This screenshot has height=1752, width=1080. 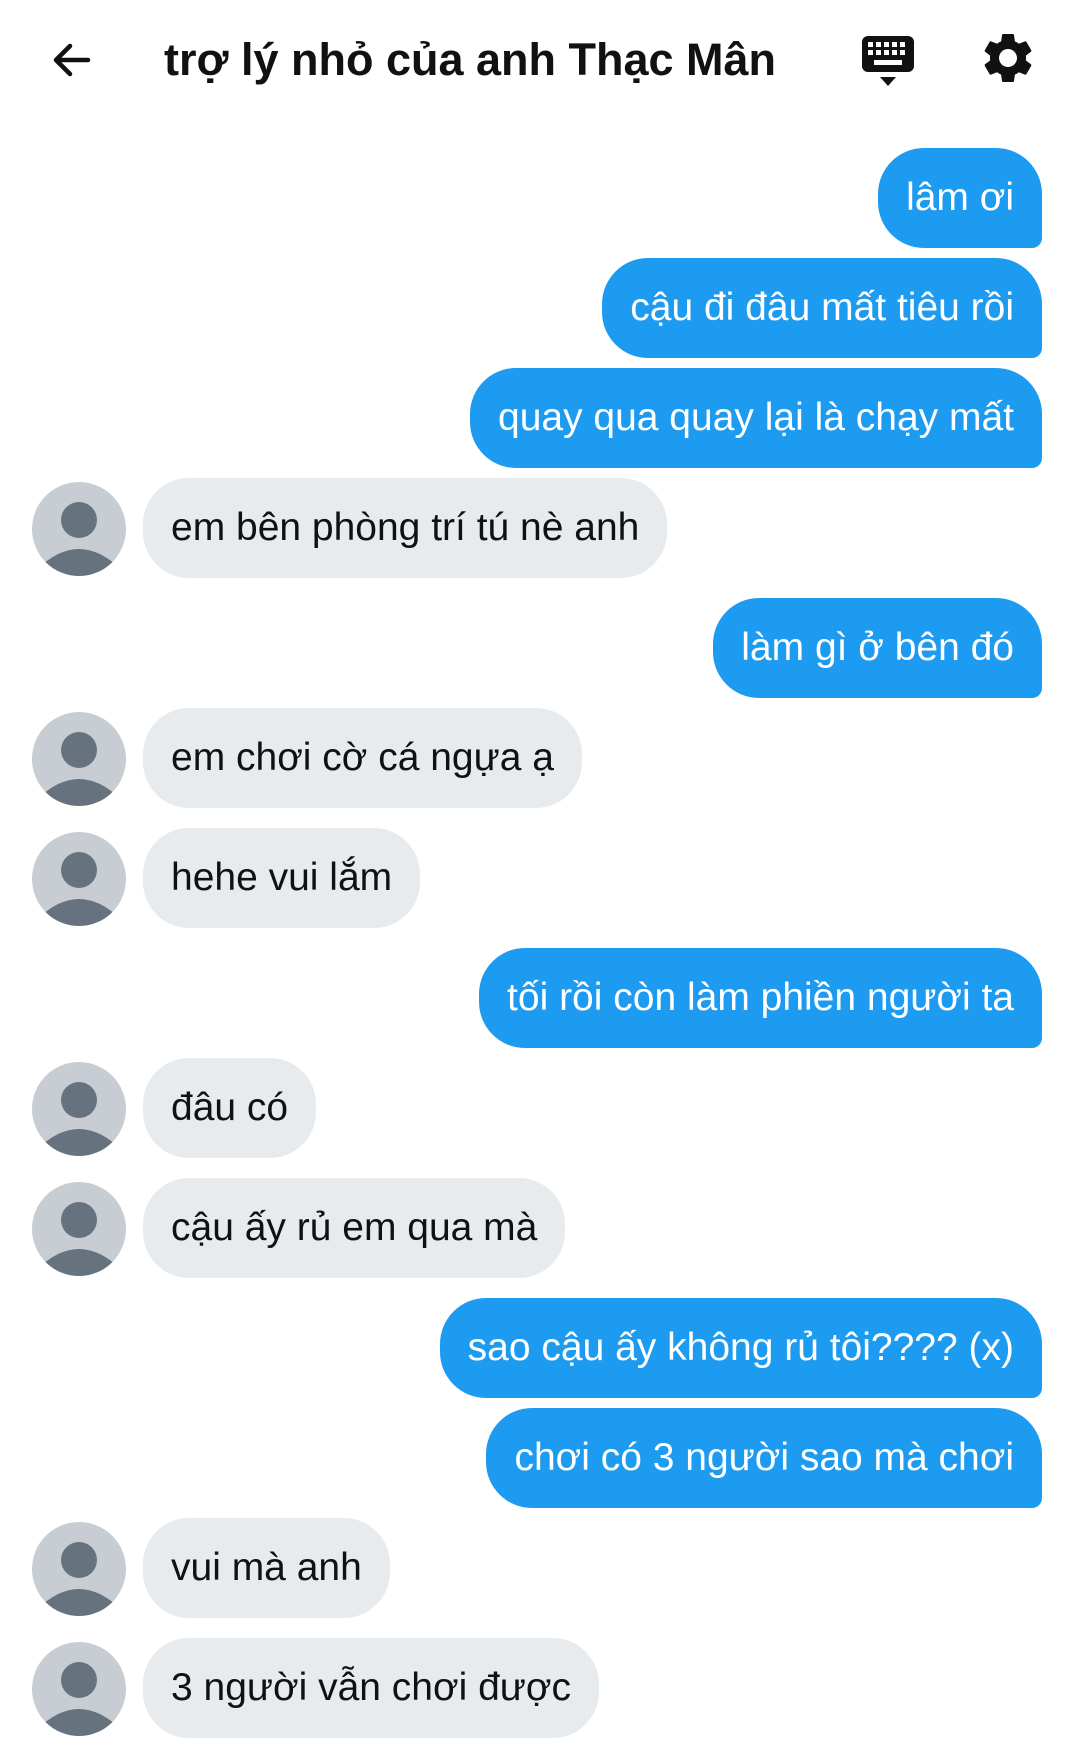 I want to click on message-row-received: em bên phòng trí tú nè anh, so click(x=540, y=528).